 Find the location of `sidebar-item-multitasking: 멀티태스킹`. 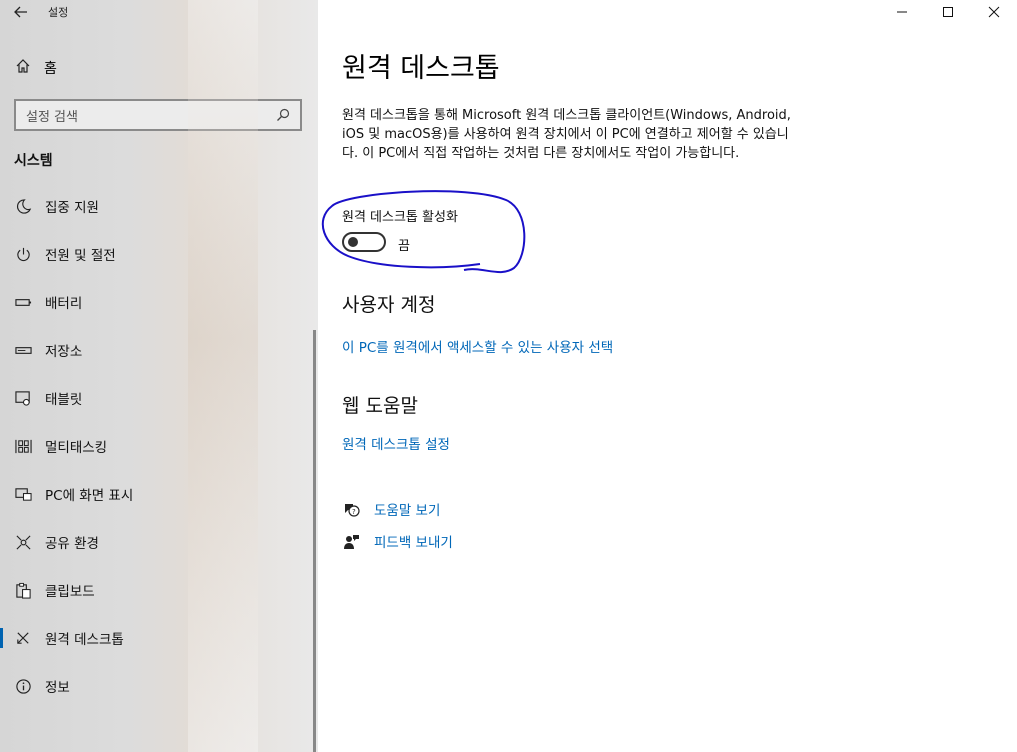

sidebar-item-multitasking: 멀티태스킹 is located at coordinates (159, 446).